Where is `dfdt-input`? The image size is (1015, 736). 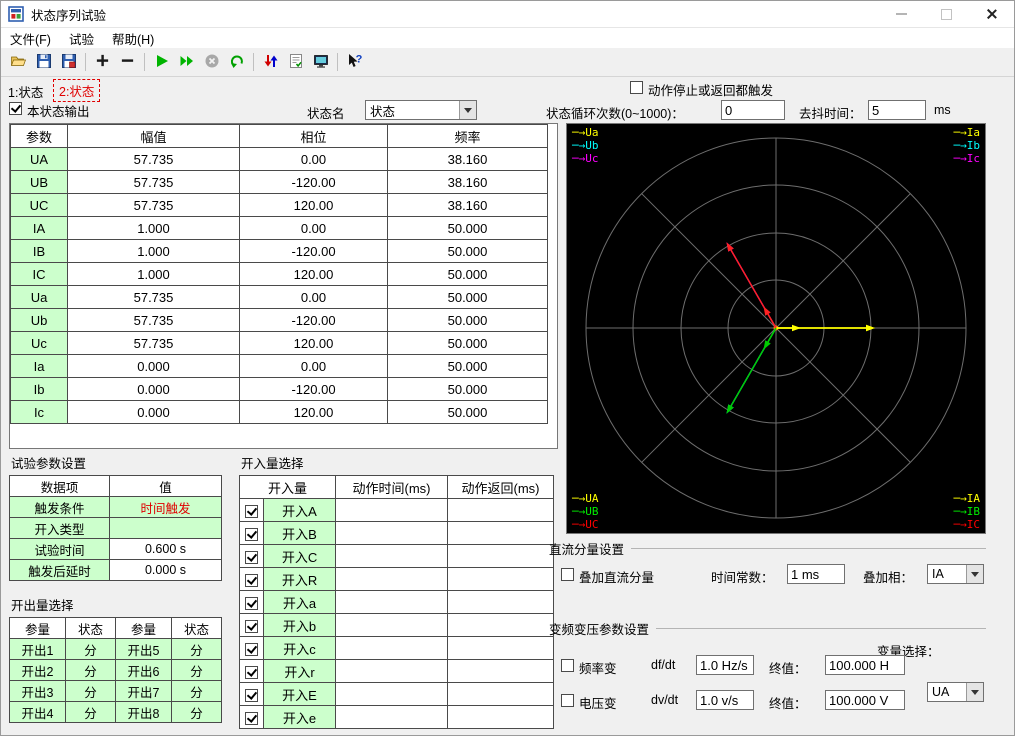 dfdt-input is located at coordinates (725, 665).